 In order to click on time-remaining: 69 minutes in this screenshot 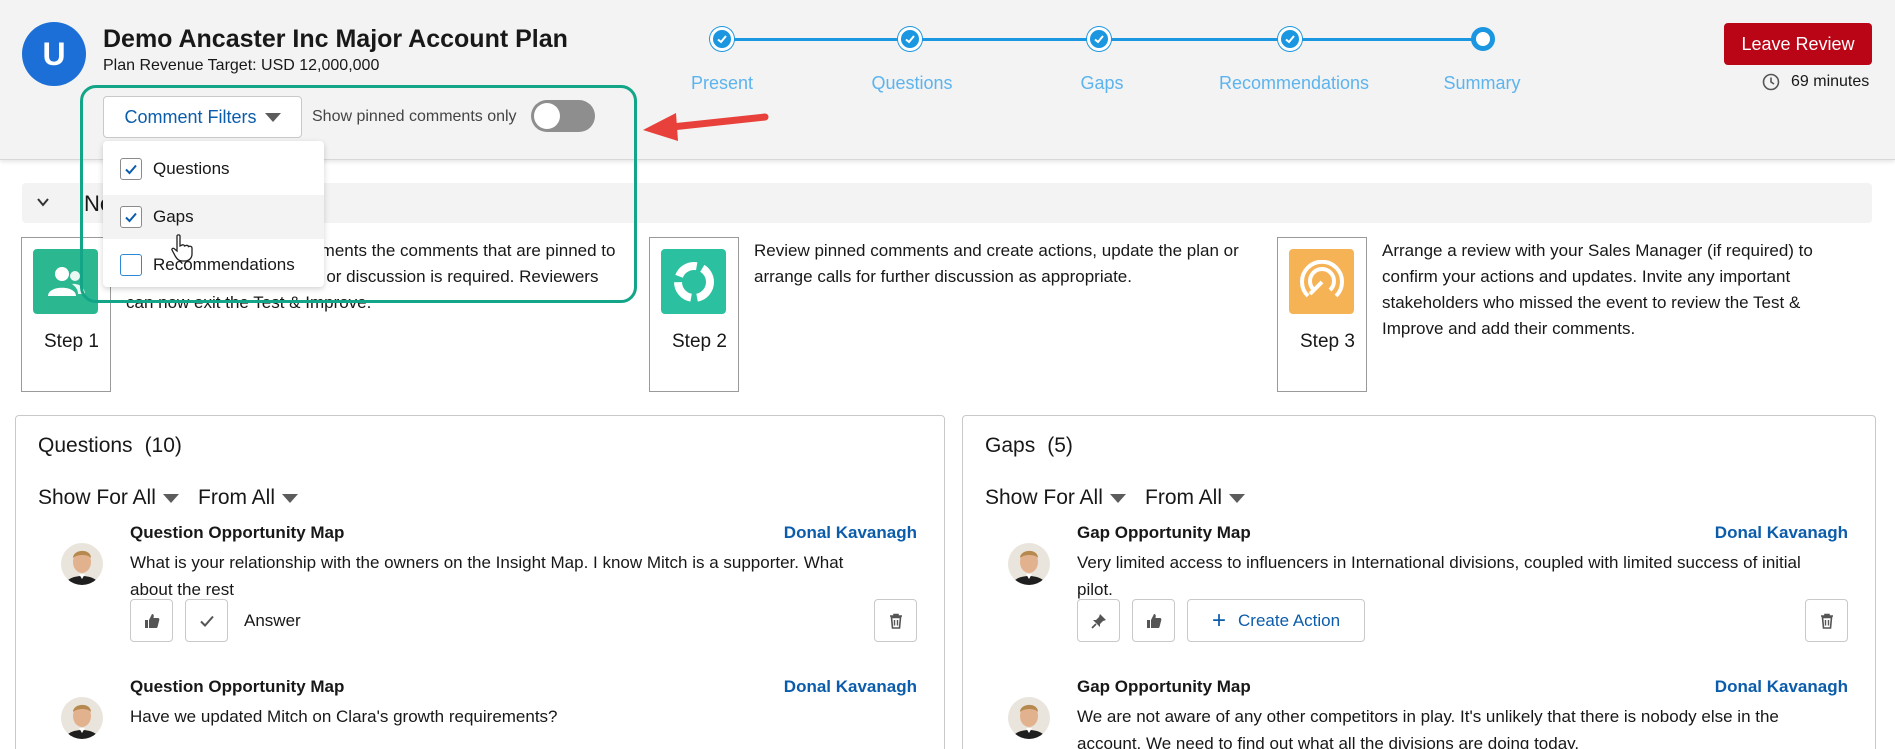, I will do `click(1815, 82)`.